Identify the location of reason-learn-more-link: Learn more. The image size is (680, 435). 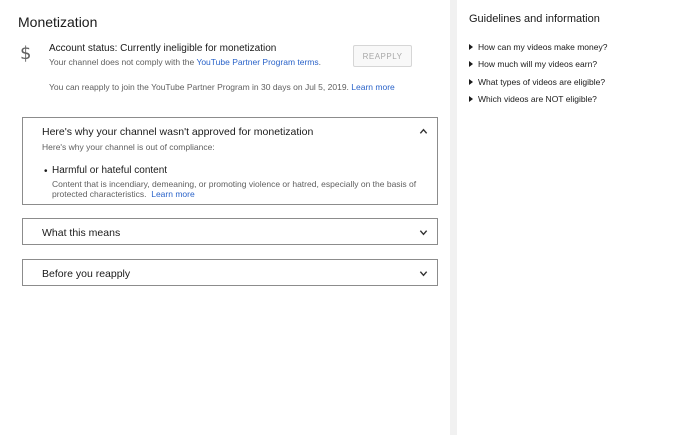
(172, 194).